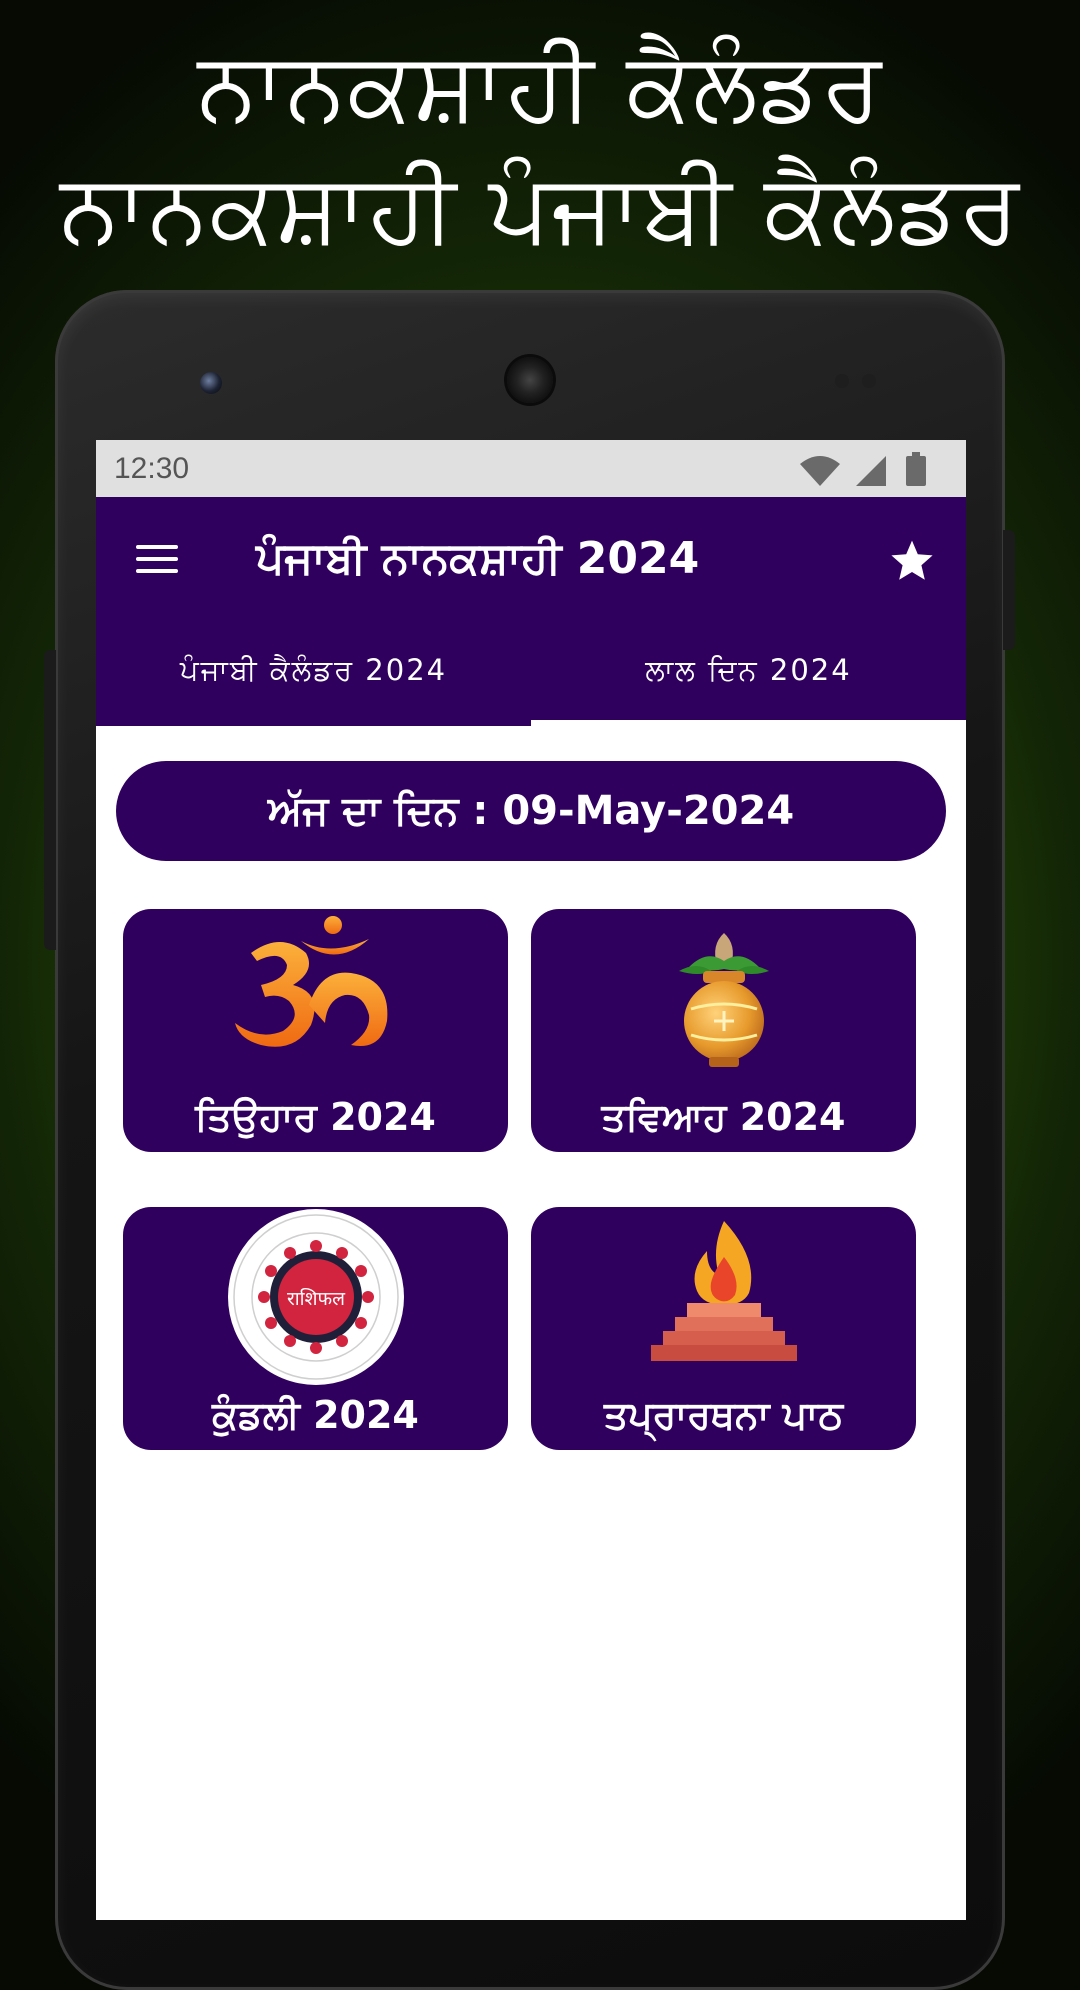 The height and width of the screenshot is (1990, 1080). Describe the element at coordinates (540, 208) in the screenshot. I see `promo-title-line-2: ਨਾਨਕਸ਼ਾਹੀ ਪੰਜਾਬੀ ਕੈਲੰਡਰ` at that location.